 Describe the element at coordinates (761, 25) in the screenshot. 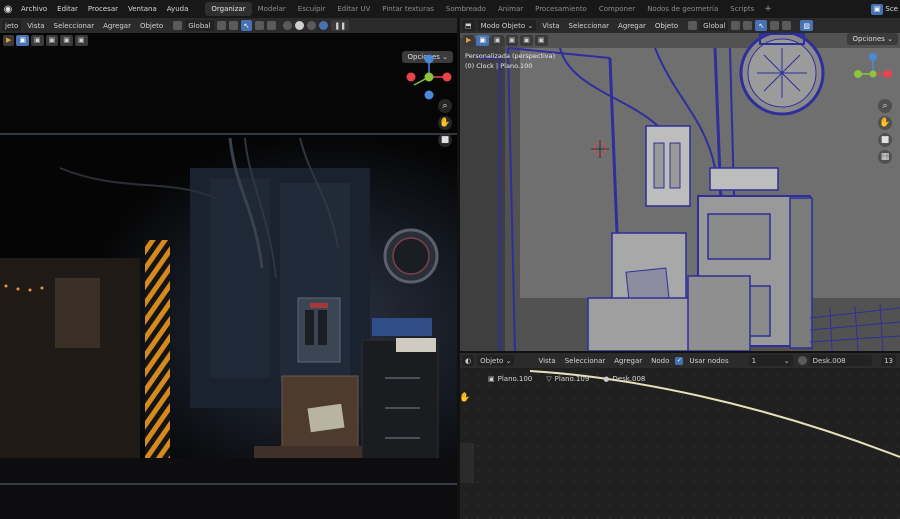

I see `right-select-tool-icon: ↖` at that location.